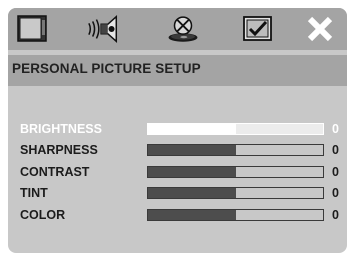 This screenshot has height=255, width=350. What do you see at coordinates (320, 29) in the screenshot?
I see `exit-x-icon` at bounding box center [320, 29].